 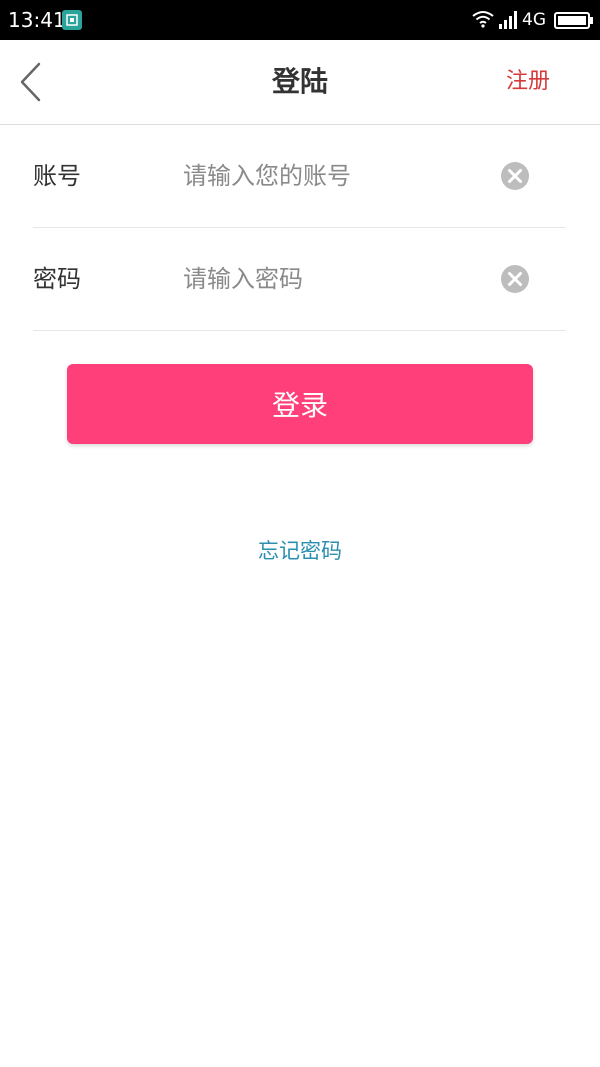 What do you see at coordinates (300, 404) in the screenshot?
I see `login-button: 登录` at bounding box center [300, 404].